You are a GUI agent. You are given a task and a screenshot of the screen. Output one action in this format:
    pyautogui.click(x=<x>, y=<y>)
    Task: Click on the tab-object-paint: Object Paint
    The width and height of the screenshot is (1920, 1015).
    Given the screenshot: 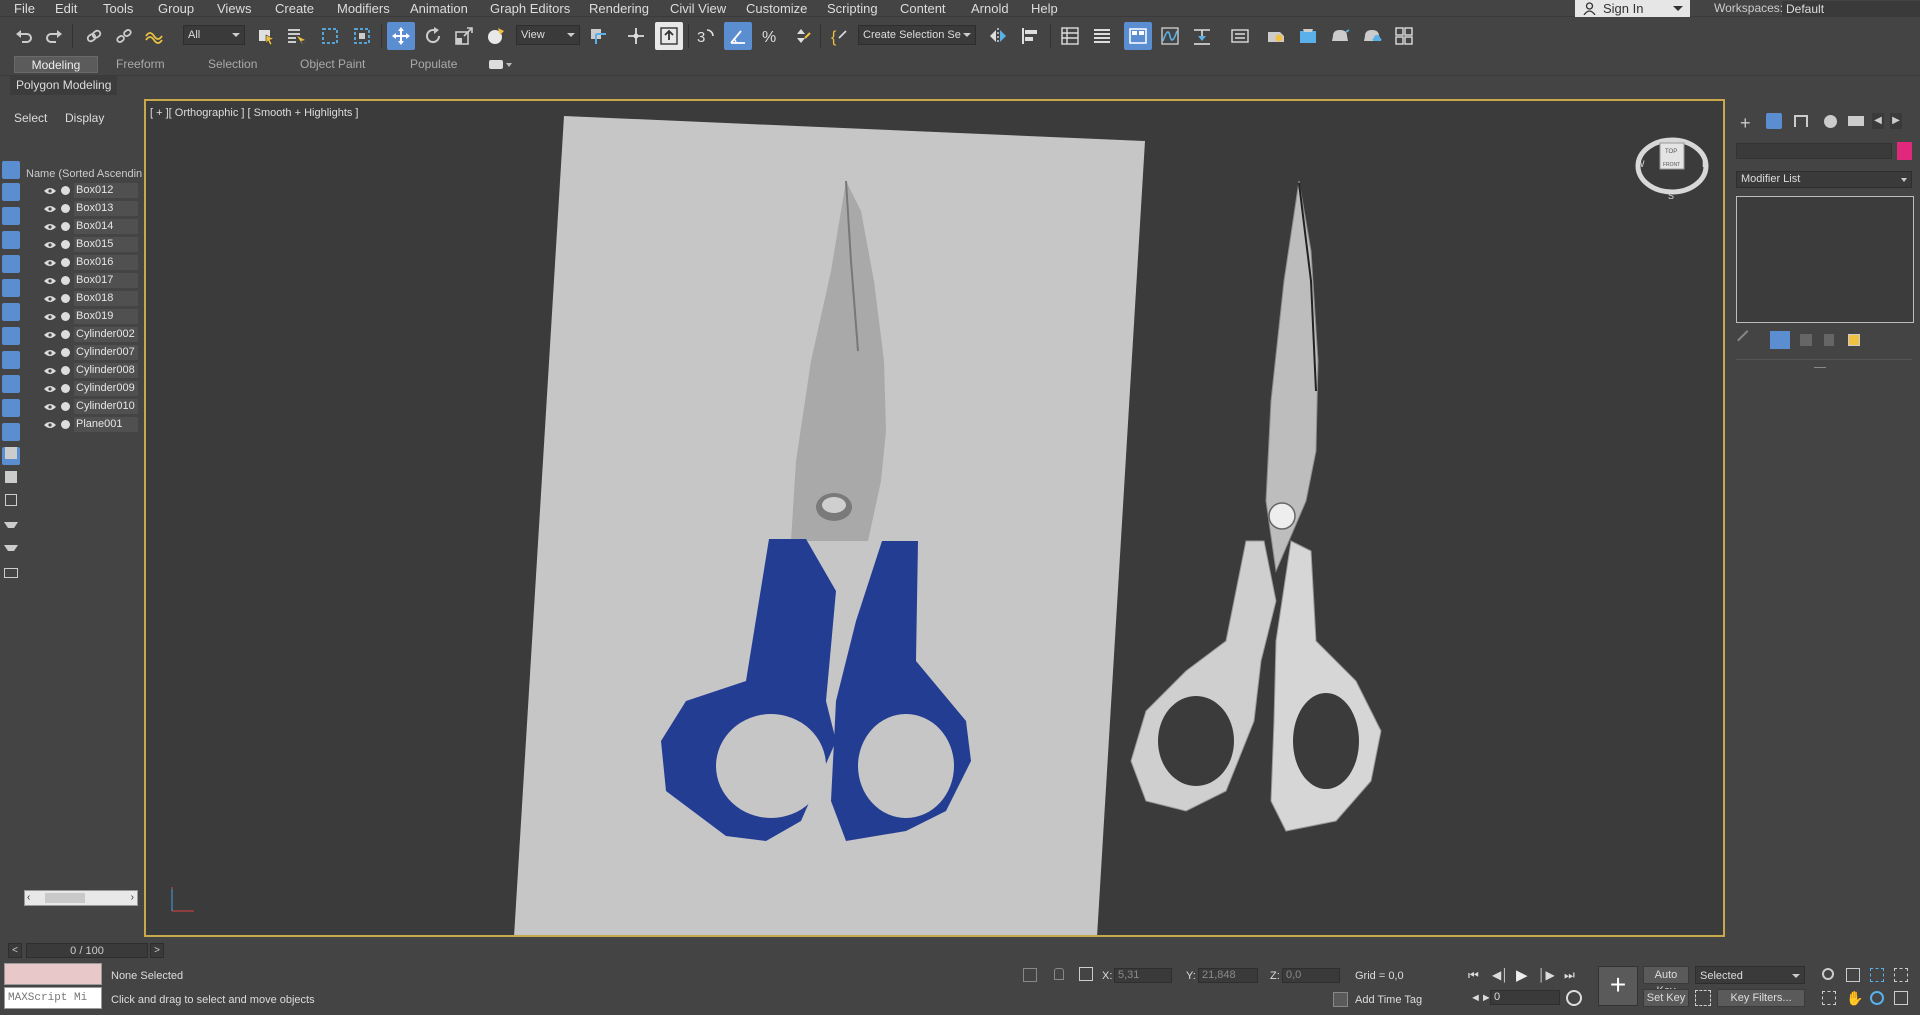 What is the action you would take?
    pyautogui.click(x=332, y=64)
    